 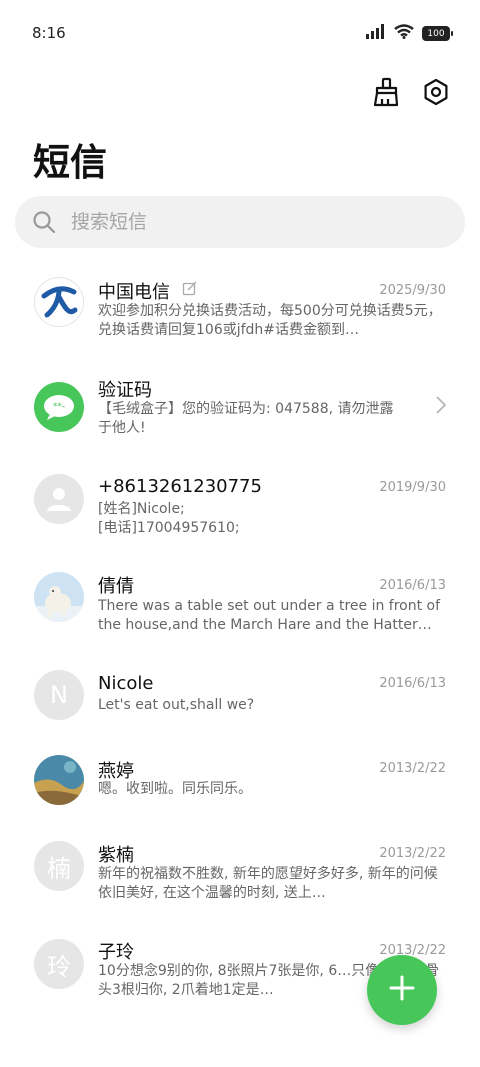 I want to click on status-time: 8:16, so click(x=49, y=33).